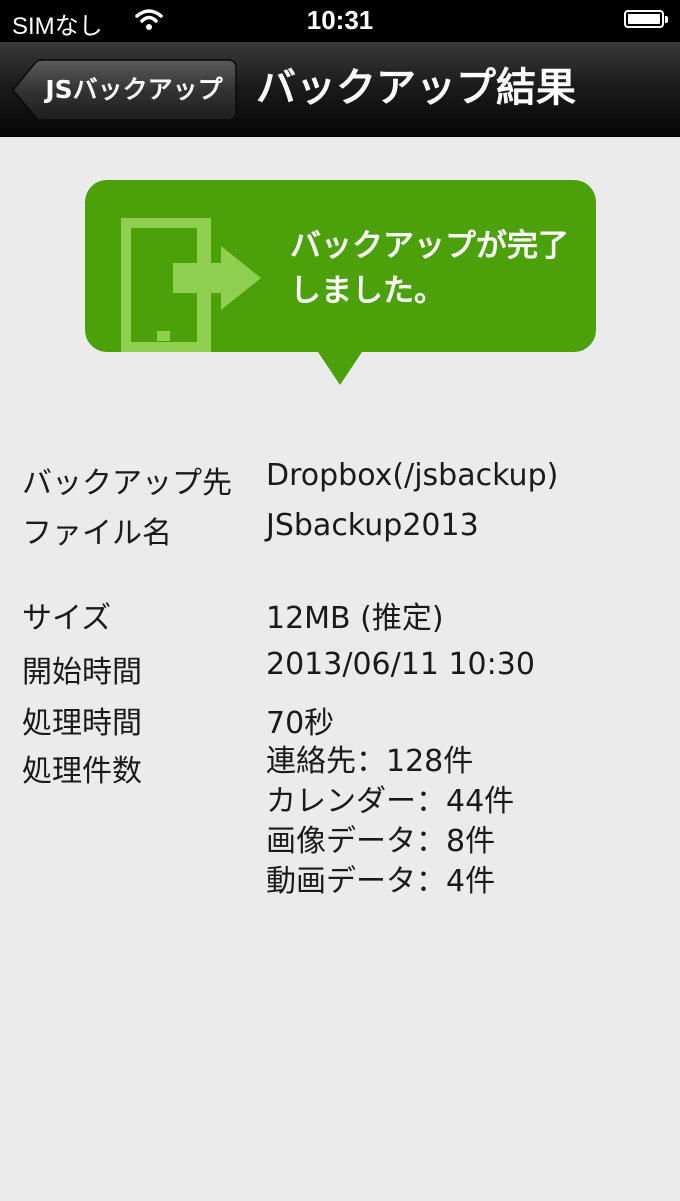 The width and height of the screenshot is (680, 1201). I want to click on filename-label: ファイル名, so click(97, 533).